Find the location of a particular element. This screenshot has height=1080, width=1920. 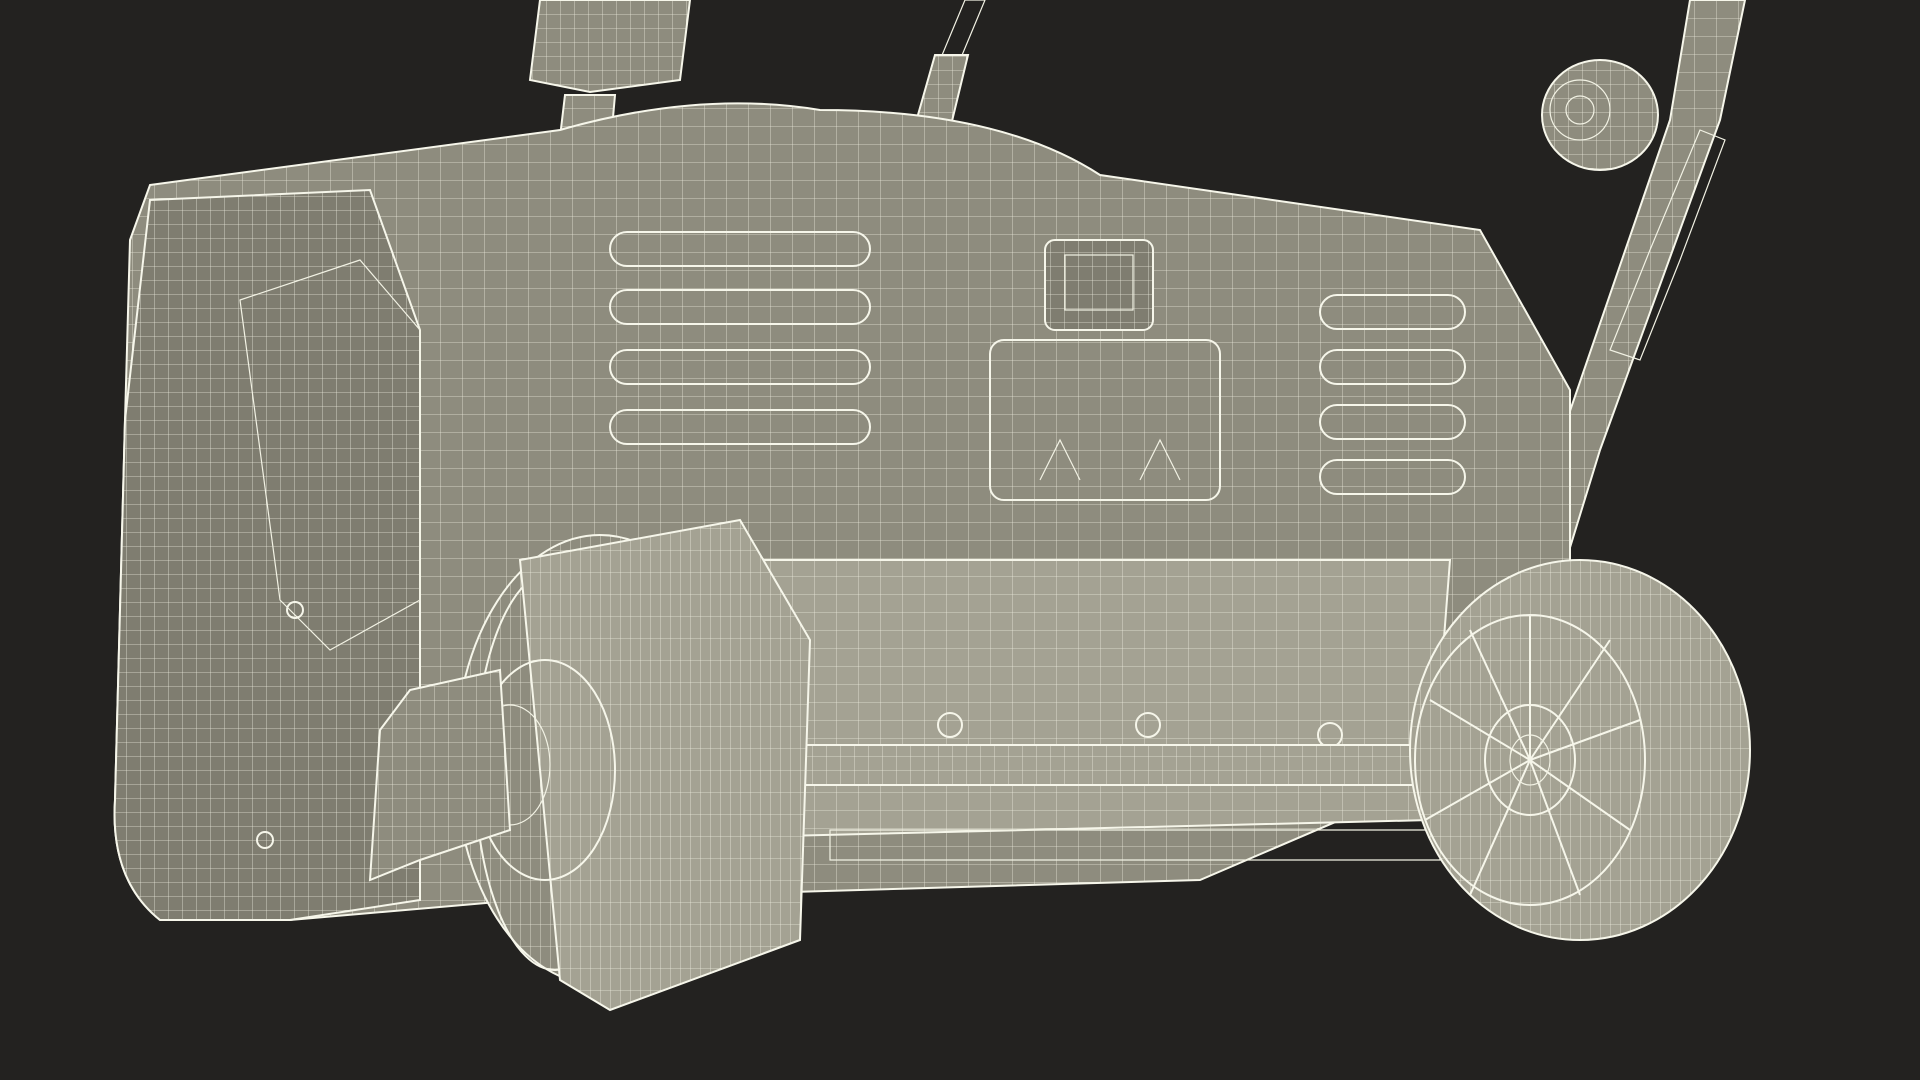

switch-button is located at coordinates (1099, 285).